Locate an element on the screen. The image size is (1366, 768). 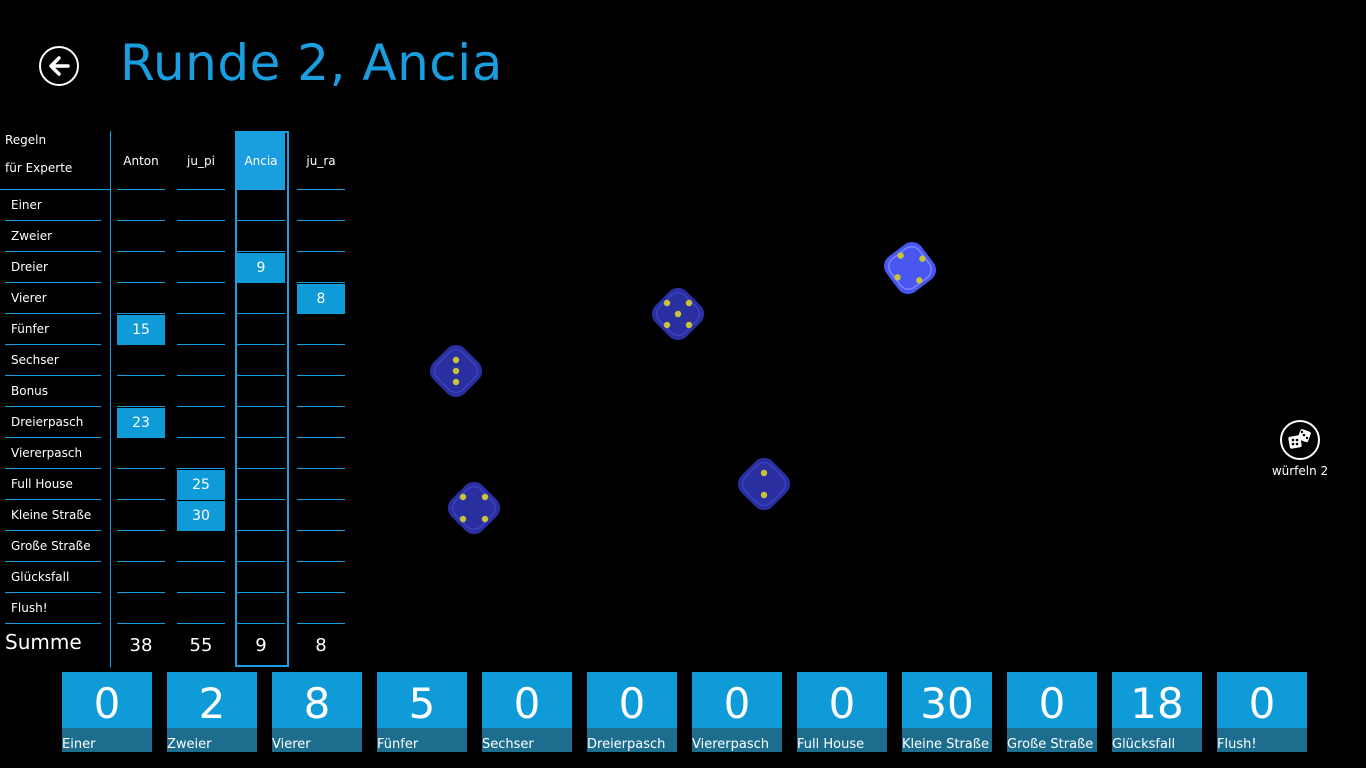
row-divider is located at coordinates (53, 623).